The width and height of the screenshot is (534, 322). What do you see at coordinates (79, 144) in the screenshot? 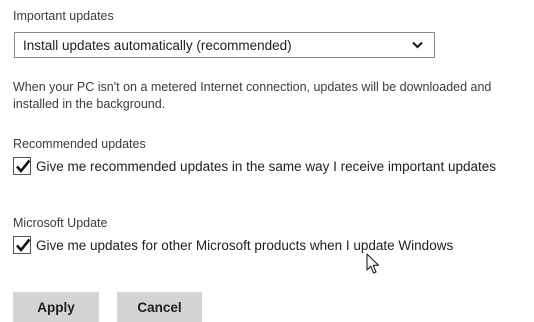
I see `recommended-updates-heading: Recommended updates` at bounding box center [79, 144].